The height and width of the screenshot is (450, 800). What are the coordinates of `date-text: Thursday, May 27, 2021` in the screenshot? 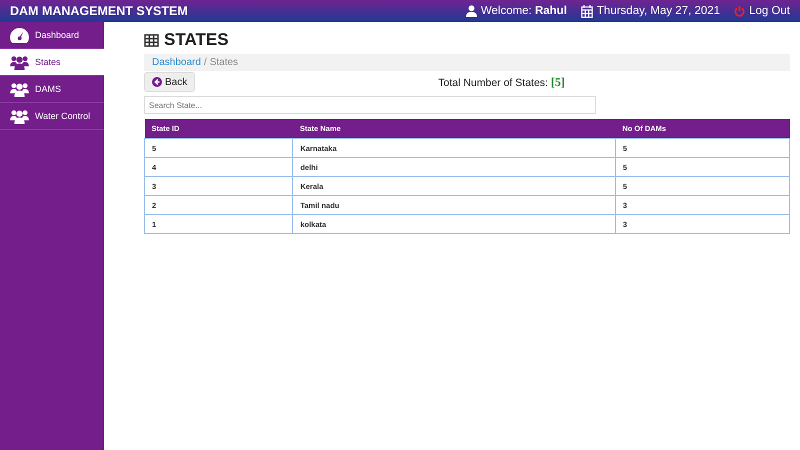 It's located at (658, 11).